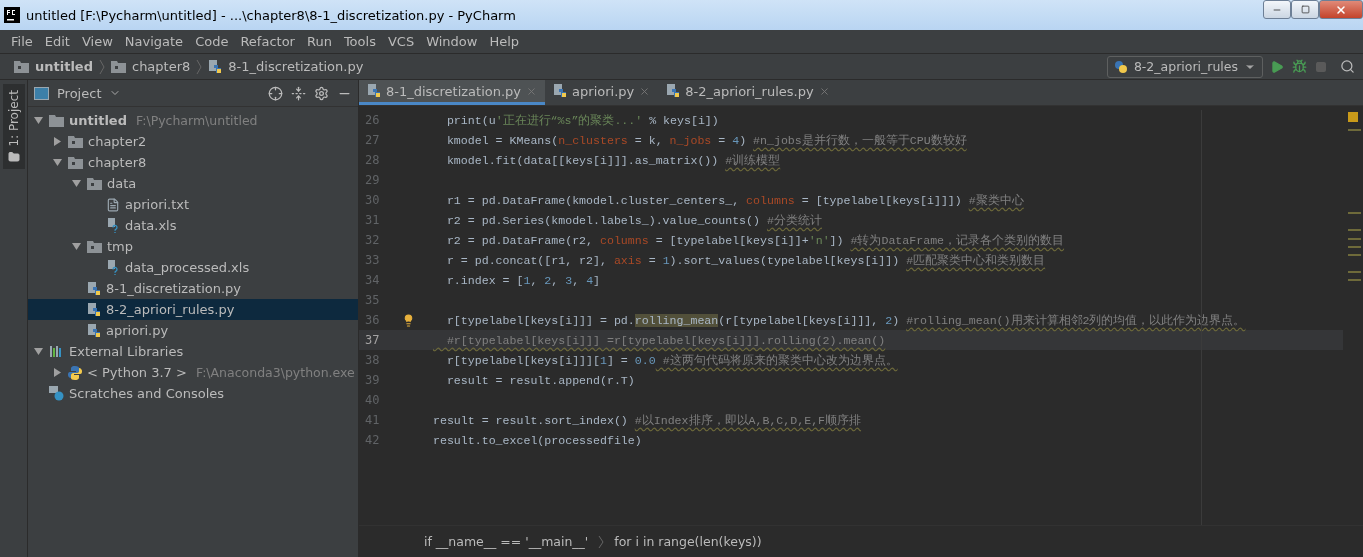 This screenshot has width=1363, height=557. What do you see at coordinates (359, 41) in the screenshot?
I see `menu-item: Tools` at bounding box center [359, 41].